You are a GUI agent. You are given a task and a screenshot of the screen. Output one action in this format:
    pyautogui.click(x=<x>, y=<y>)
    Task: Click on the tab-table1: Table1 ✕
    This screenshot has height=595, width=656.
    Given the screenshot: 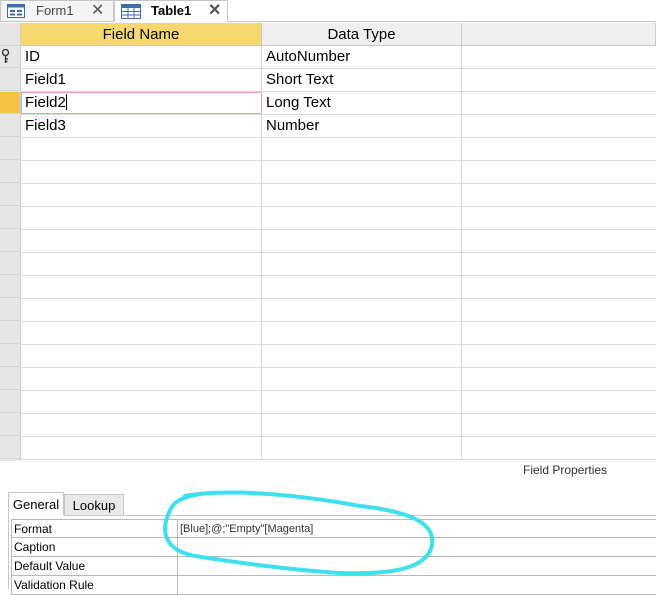 What is the action you would take?
    pyautogui.click(x=171, y=11)
    